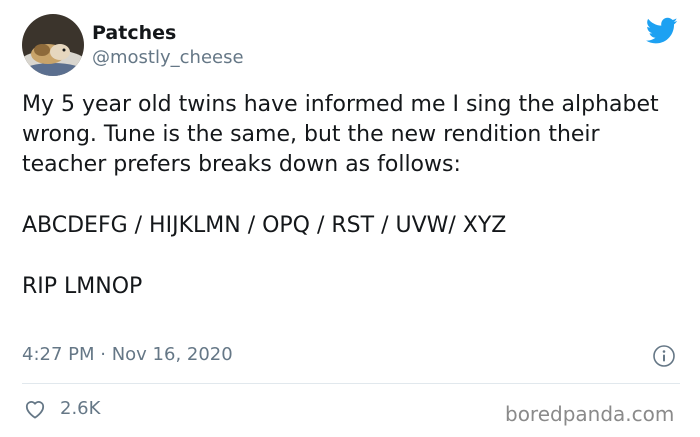 The width and height of the screenshot is (700, 437). What do you see at coordinates (264, 225) in the screenshot?
I see `tweet-paragraph: ABCDEFG / HIJKLMN / OPQ / RST / UVW/ XYZ` at bounding box center [264, 225].